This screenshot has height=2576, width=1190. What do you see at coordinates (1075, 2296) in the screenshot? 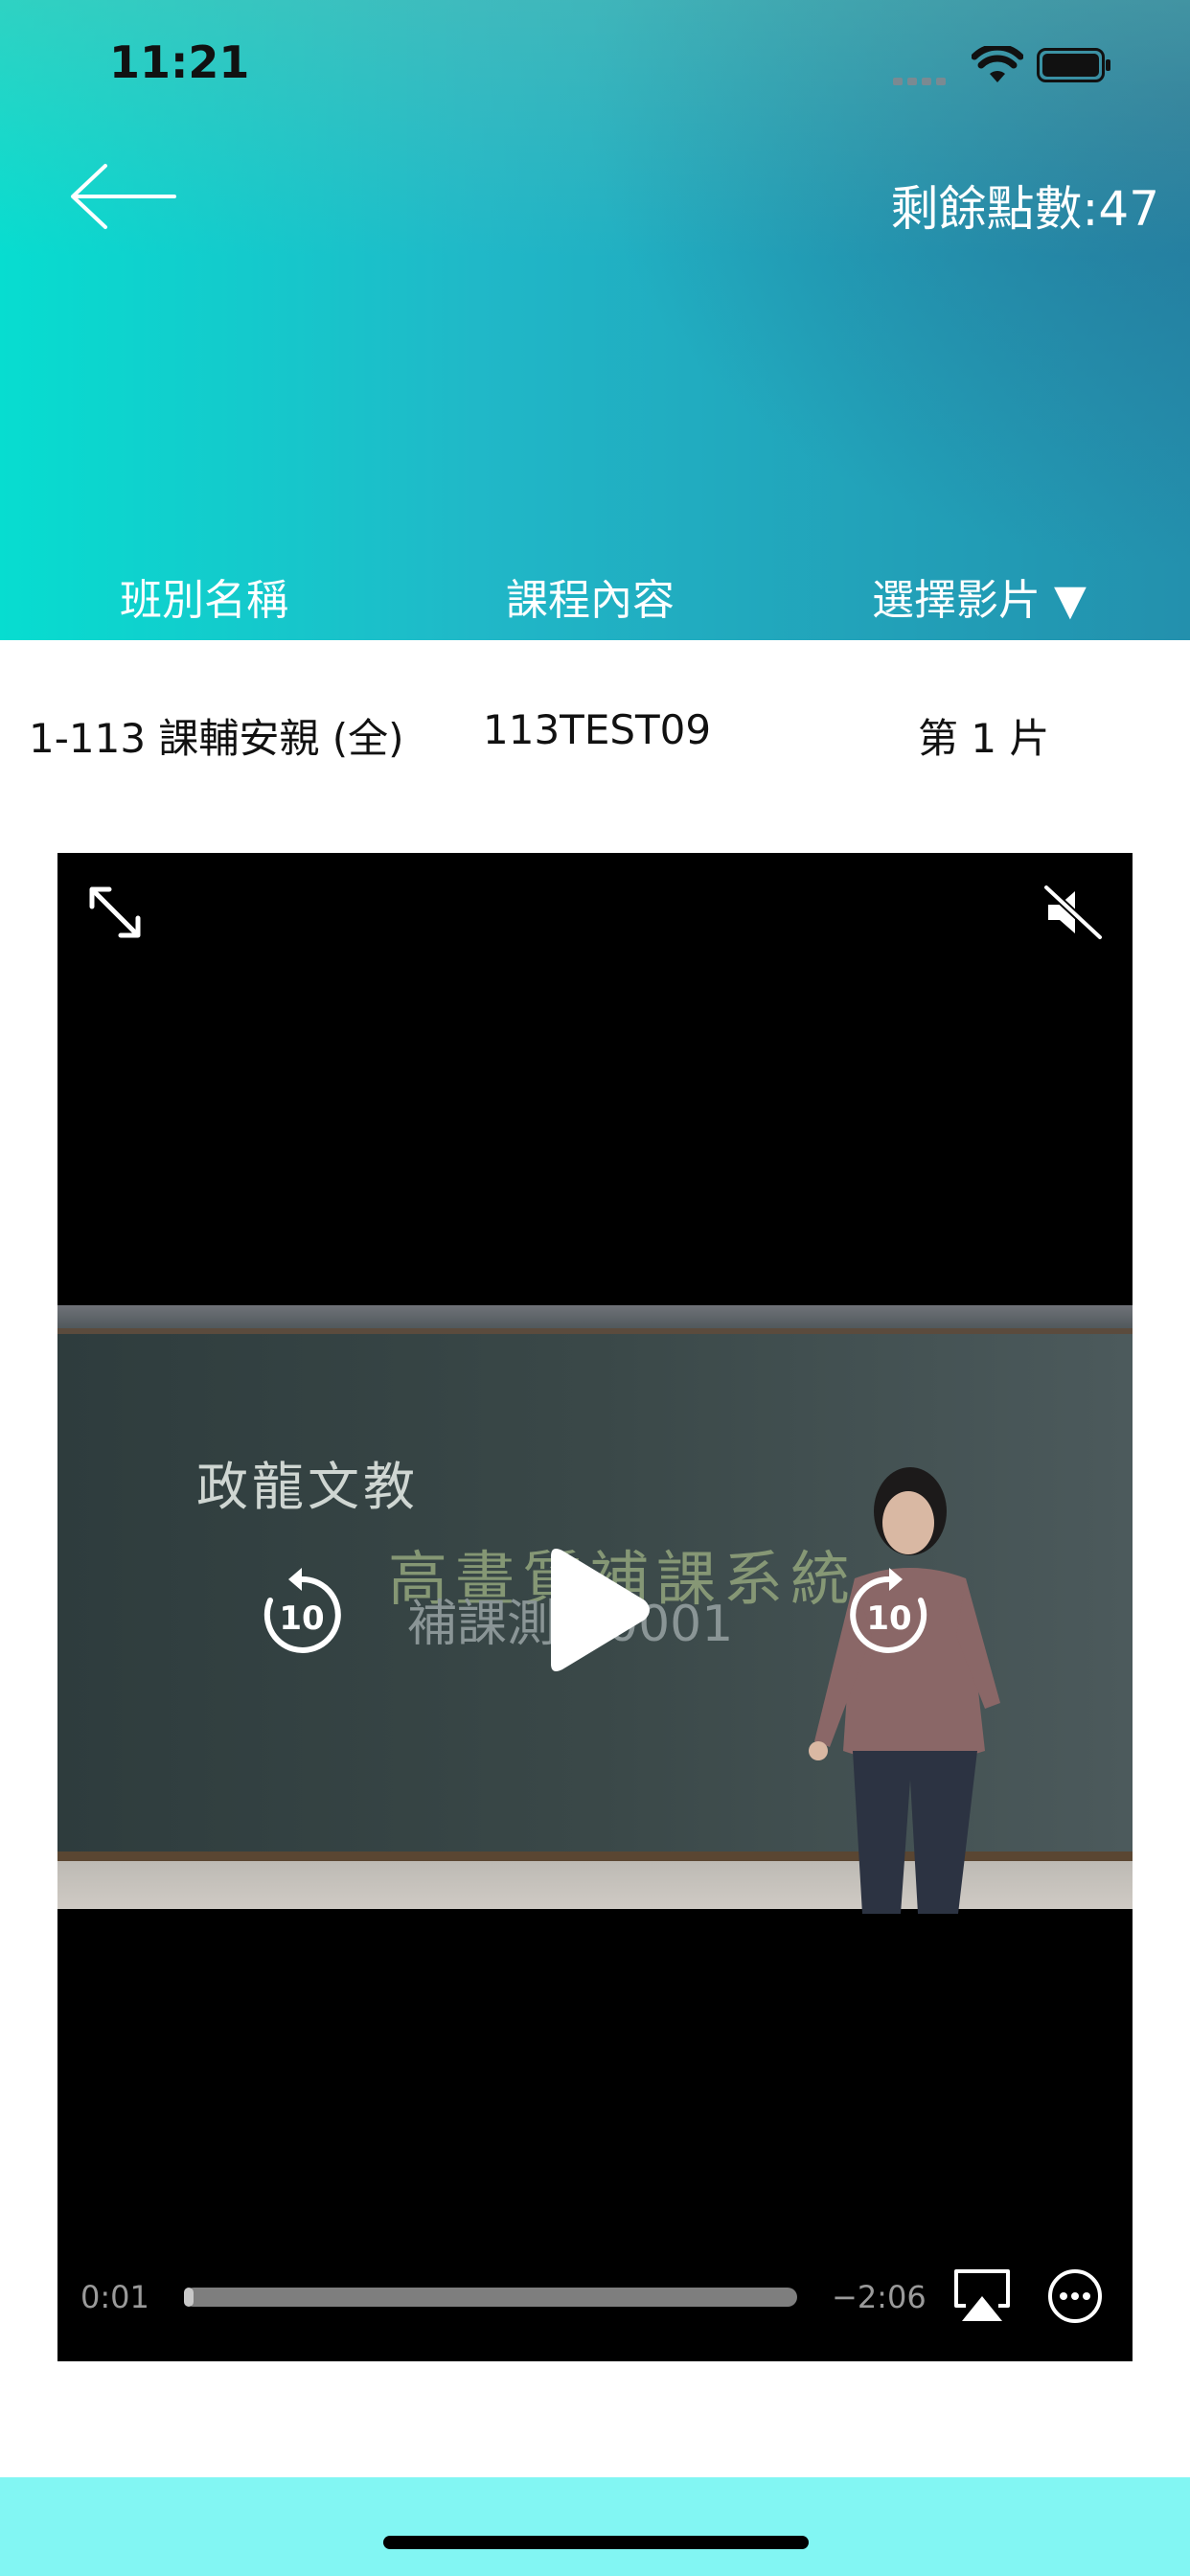
I see `more-icon` at bounding box center [1075, 2296].